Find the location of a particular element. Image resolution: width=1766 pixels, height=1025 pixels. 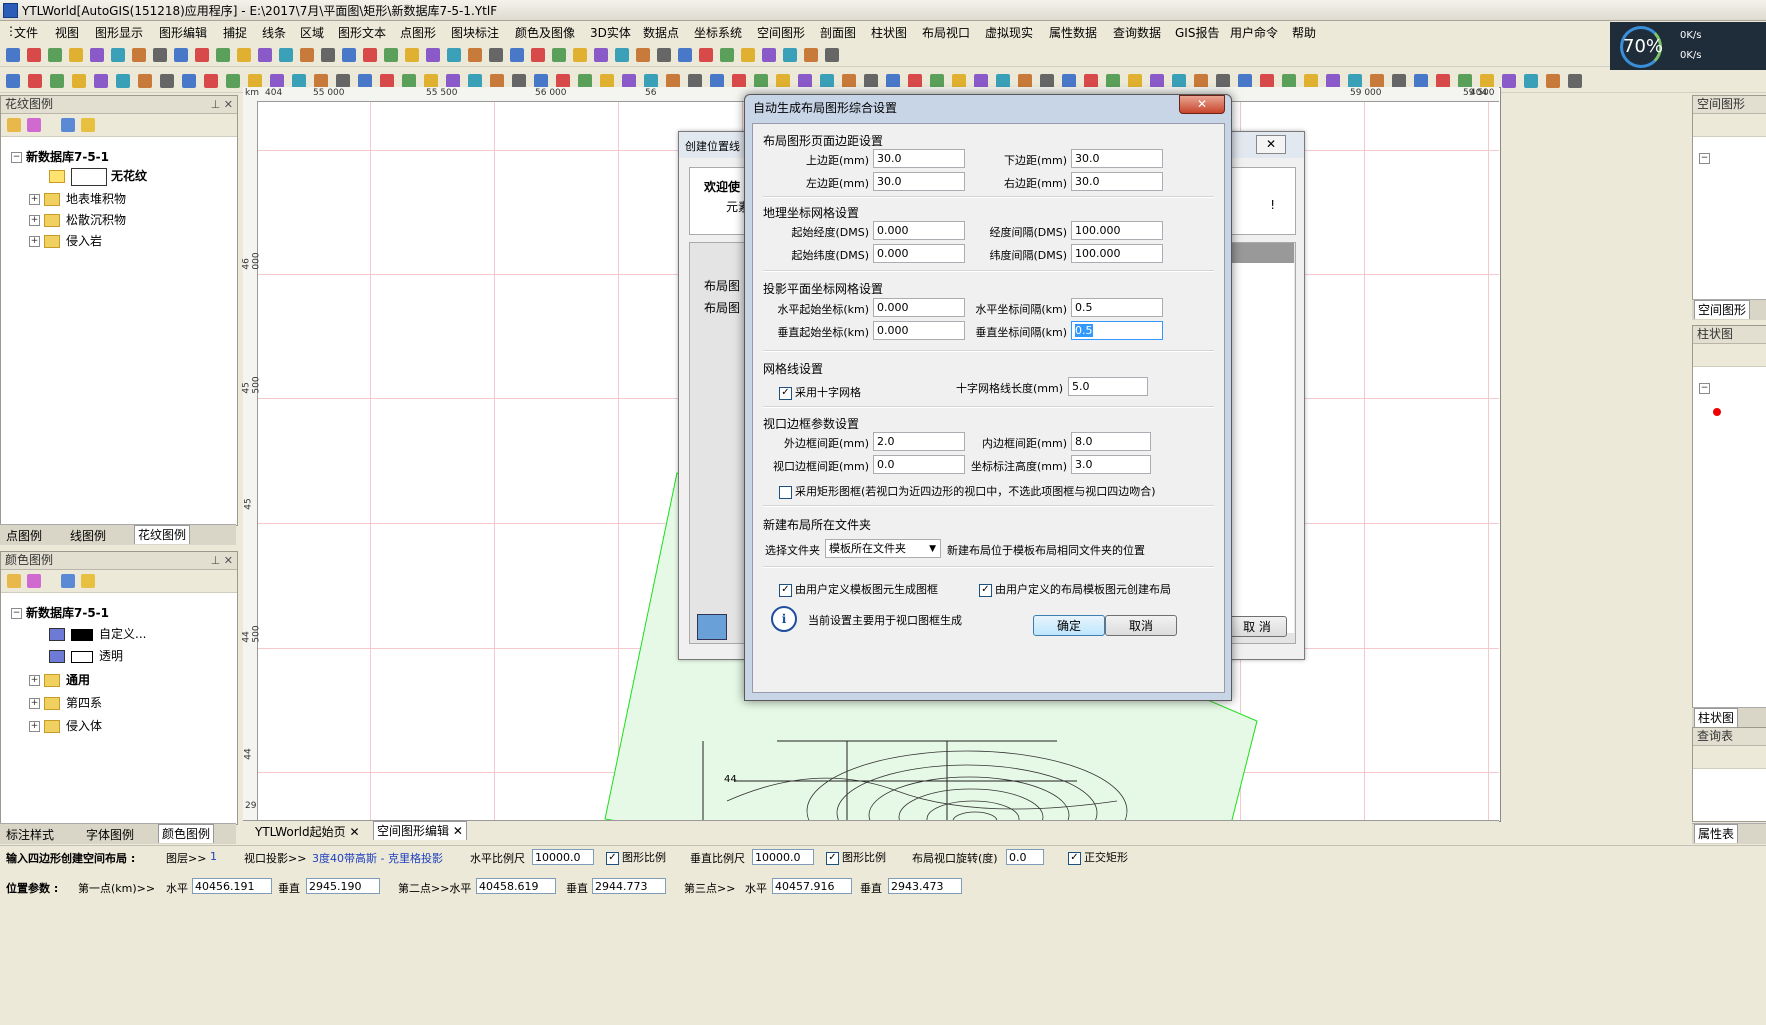

template-layout-checkbox: ✓ 由用户定义的布局模板图元创建布局 is located at coordinates (1075, 589).